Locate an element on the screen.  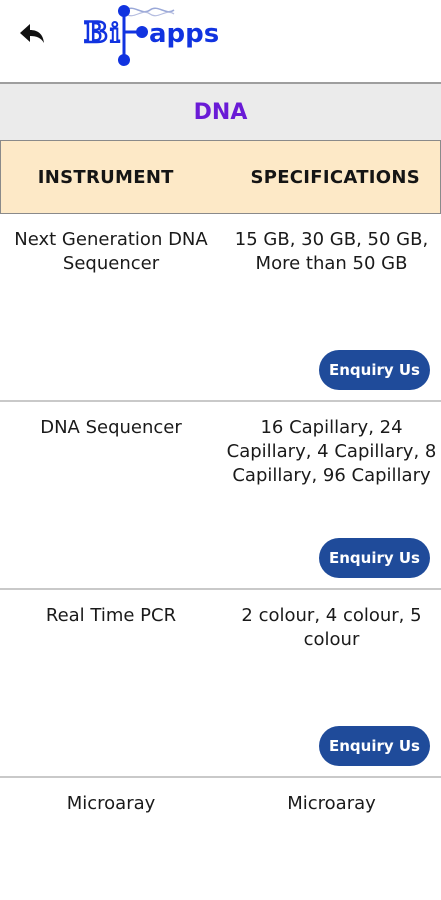
instrument-name: Next Generation DNA Sequencer is located at coordinates (111, 251).